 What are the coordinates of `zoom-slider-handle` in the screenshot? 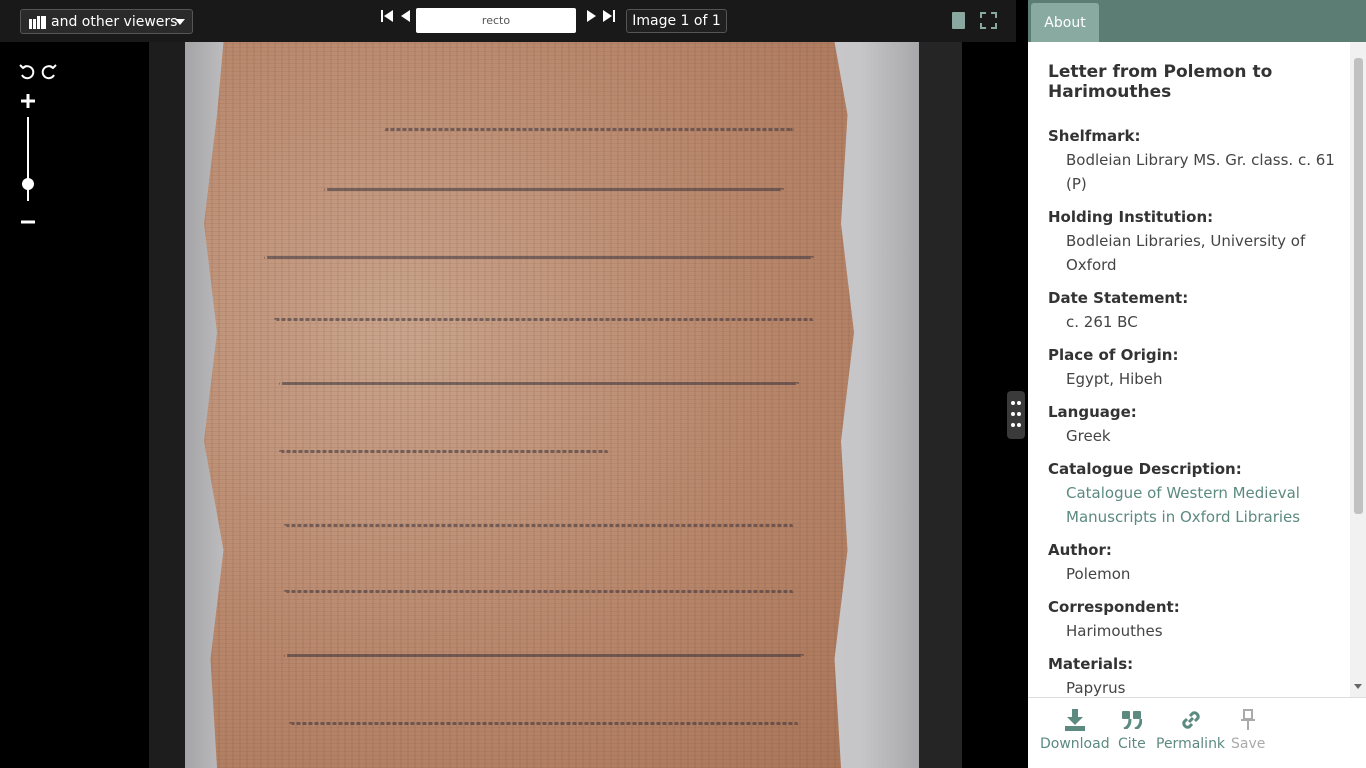 It's located at (28, 184).